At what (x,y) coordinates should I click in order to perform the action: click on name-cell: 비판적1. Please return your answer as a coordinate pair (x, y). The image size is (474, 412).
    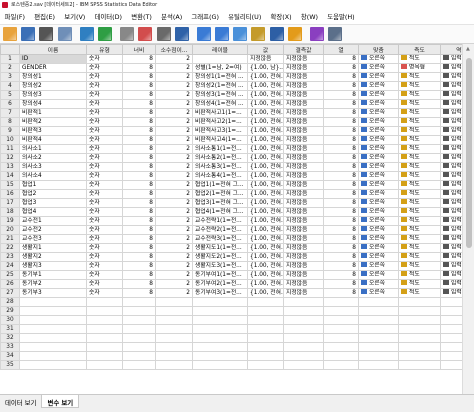
    Looking at the image, I should click on (53, 113).